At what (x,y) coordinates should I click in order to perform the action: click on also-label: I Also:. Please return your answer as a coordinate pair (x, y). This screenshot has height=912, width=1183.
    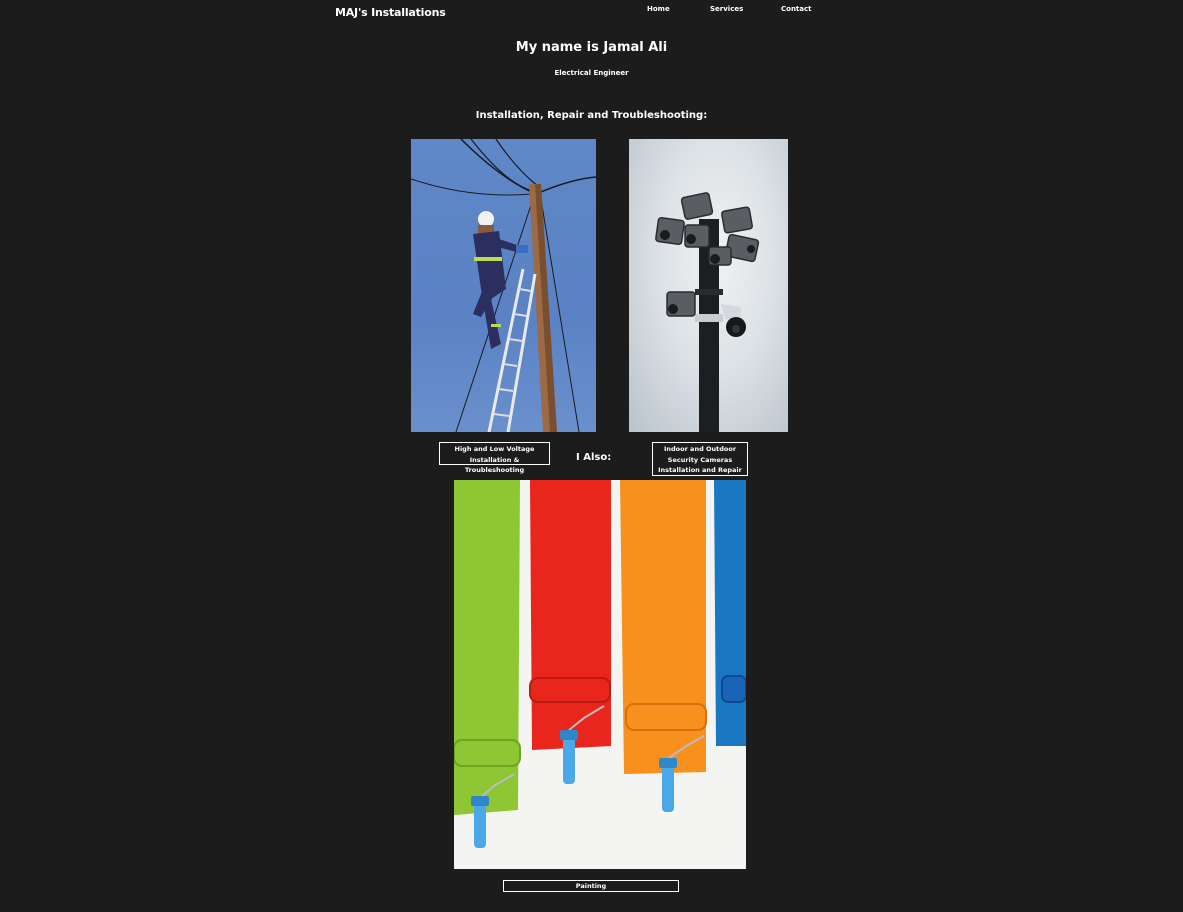
    Looking at the image, I should click on (594, 457).